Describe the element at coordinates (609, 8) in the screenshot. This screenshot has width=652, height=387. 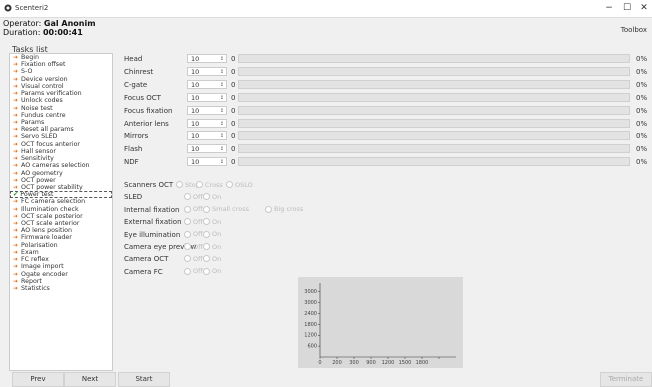
I see `minimize-button: −` at that location.